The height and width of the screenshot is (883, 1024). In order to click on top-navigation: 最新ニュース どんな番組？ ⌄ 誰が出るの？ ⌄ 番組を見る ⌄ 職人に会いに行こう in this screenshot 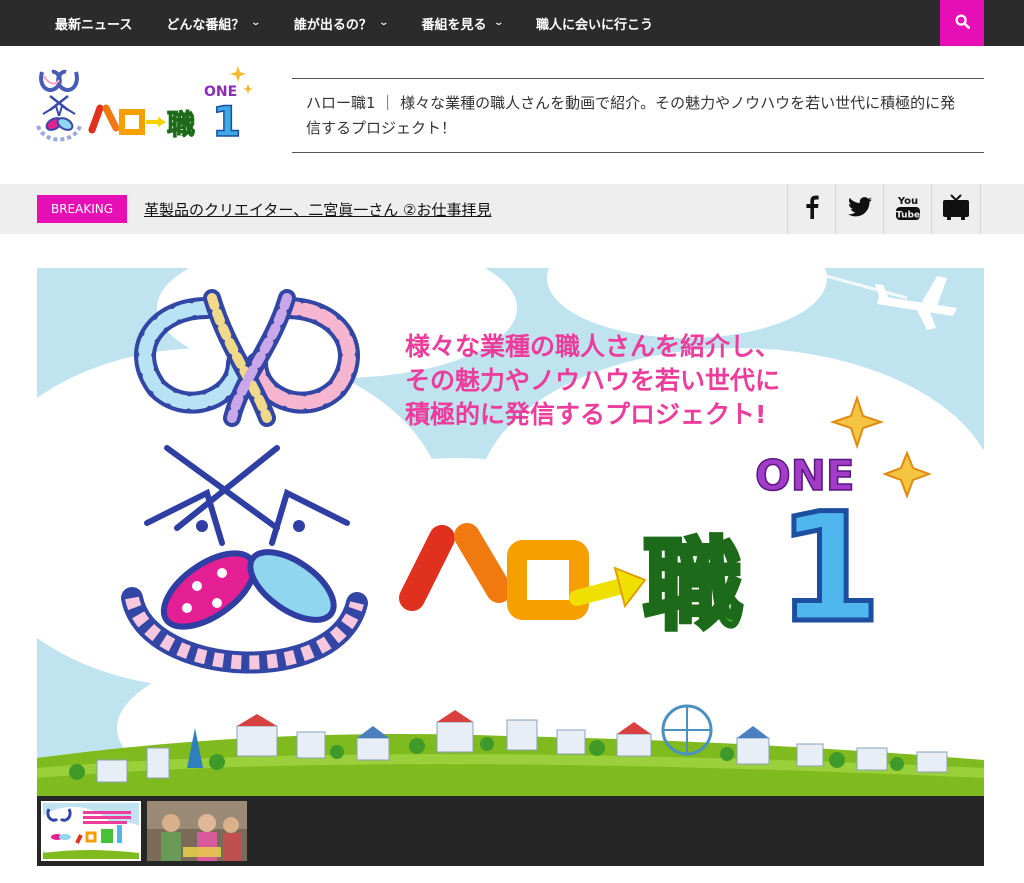, I will do `click(512, 23)`.